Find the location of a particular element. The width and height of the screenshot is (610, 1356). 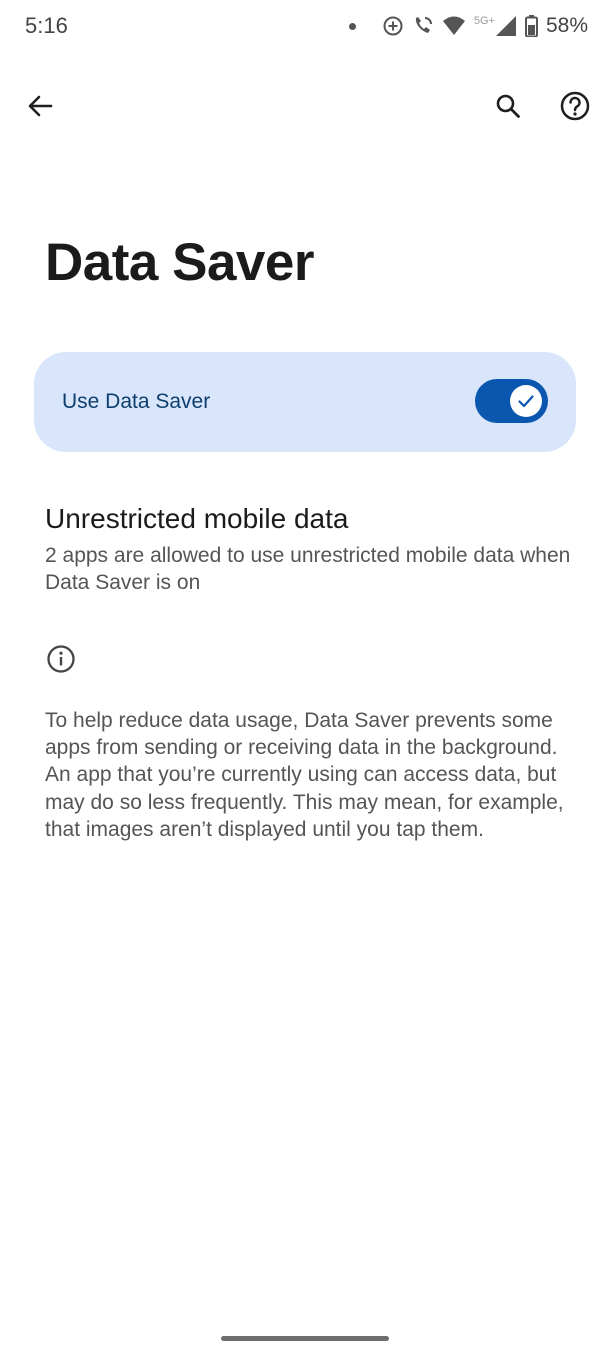

check-icon is located at coordinates (526, 401).